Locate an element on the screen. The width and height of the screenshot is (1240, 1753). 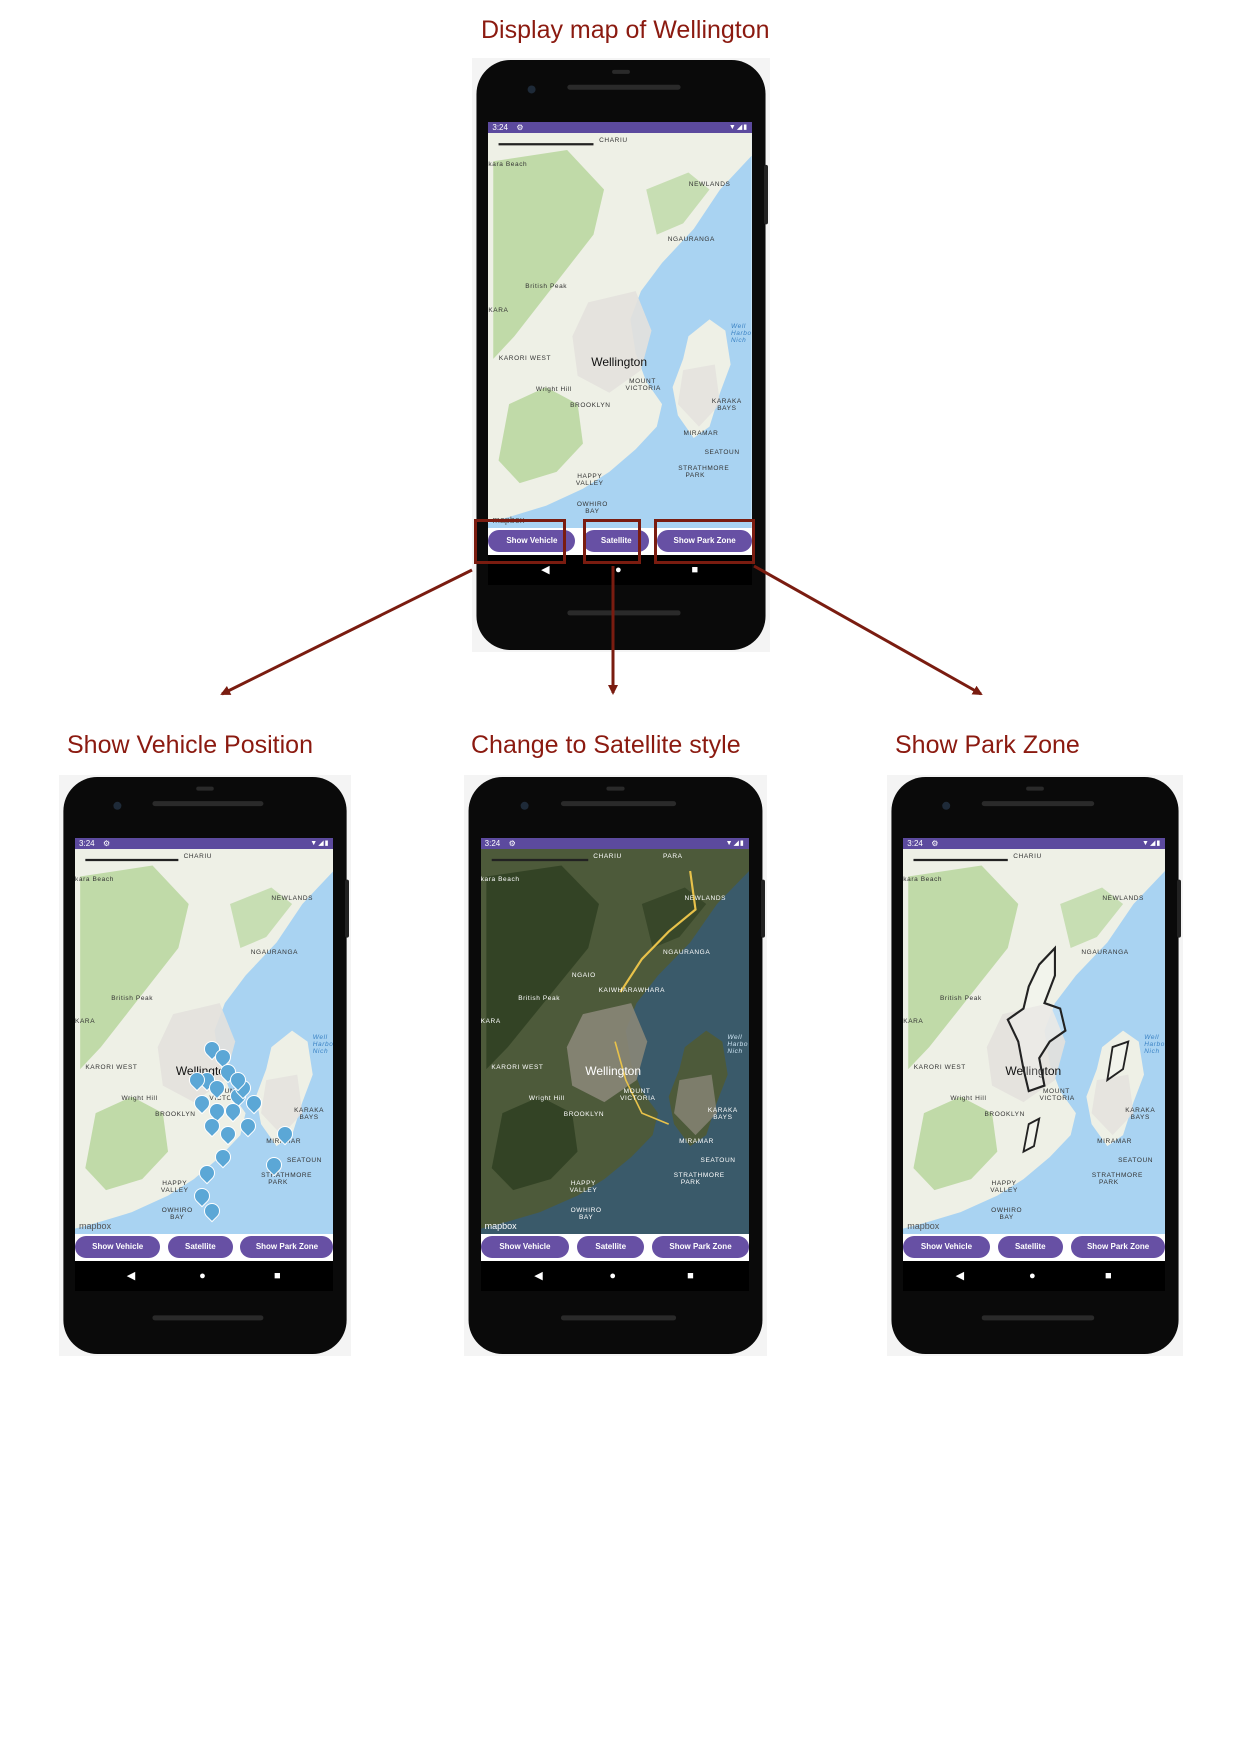
arrow-to-vehicle is located at coordinates (346, 632).